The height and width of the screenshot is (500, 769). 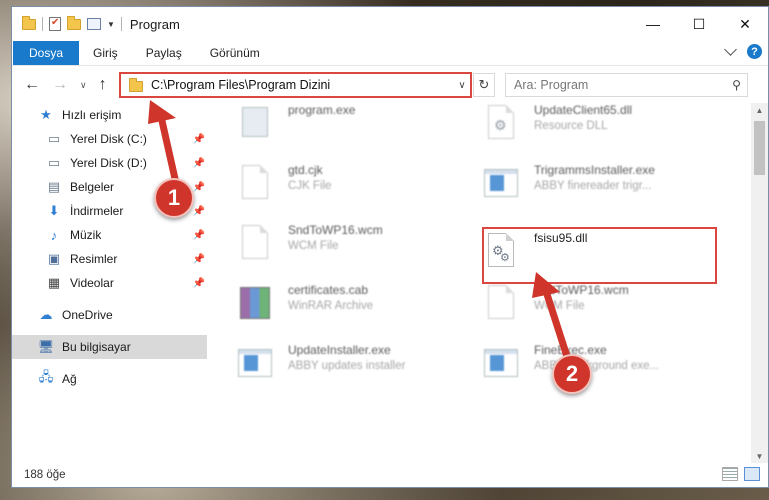 What do you see at coordinates (572, 374) in the screenshot?
I see `callout-badge: 2` at bounding box center [572, 374].